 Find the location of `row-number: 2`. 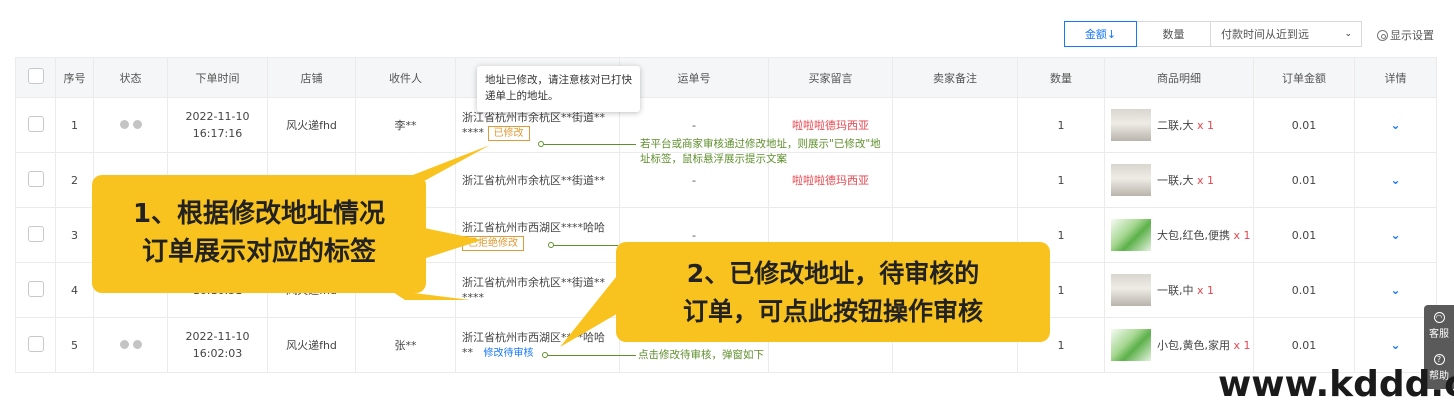

row-number: 2 is located at coordinates (74, 180).